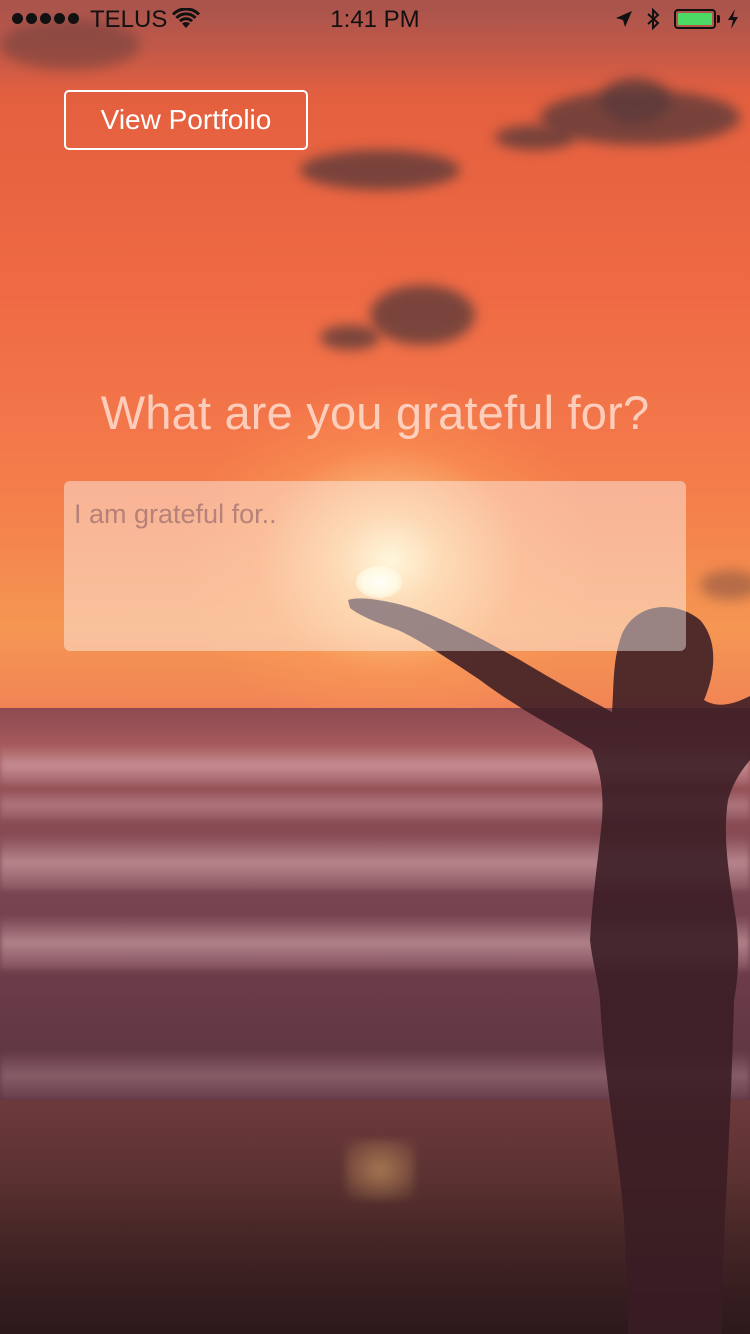 The height and width of the screenshot is (1334, 750). What do you see at coordinates (653, 19) in the screenshot?
I see `bluetooth-icon` at bounding box center [653, 19].